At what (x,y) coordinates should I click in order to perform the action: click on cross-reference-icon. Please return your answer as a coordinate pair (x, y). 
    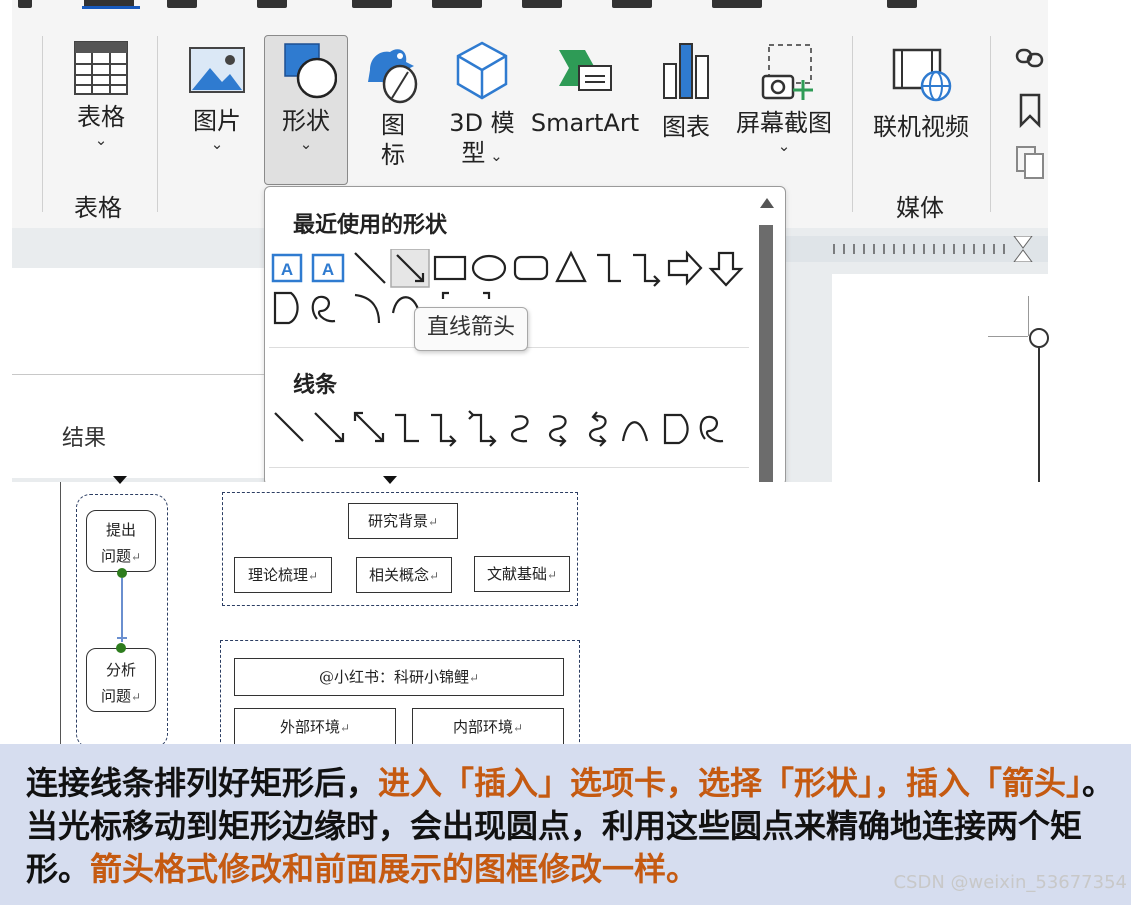
    Looking at the image, I should click on (1030, 162).